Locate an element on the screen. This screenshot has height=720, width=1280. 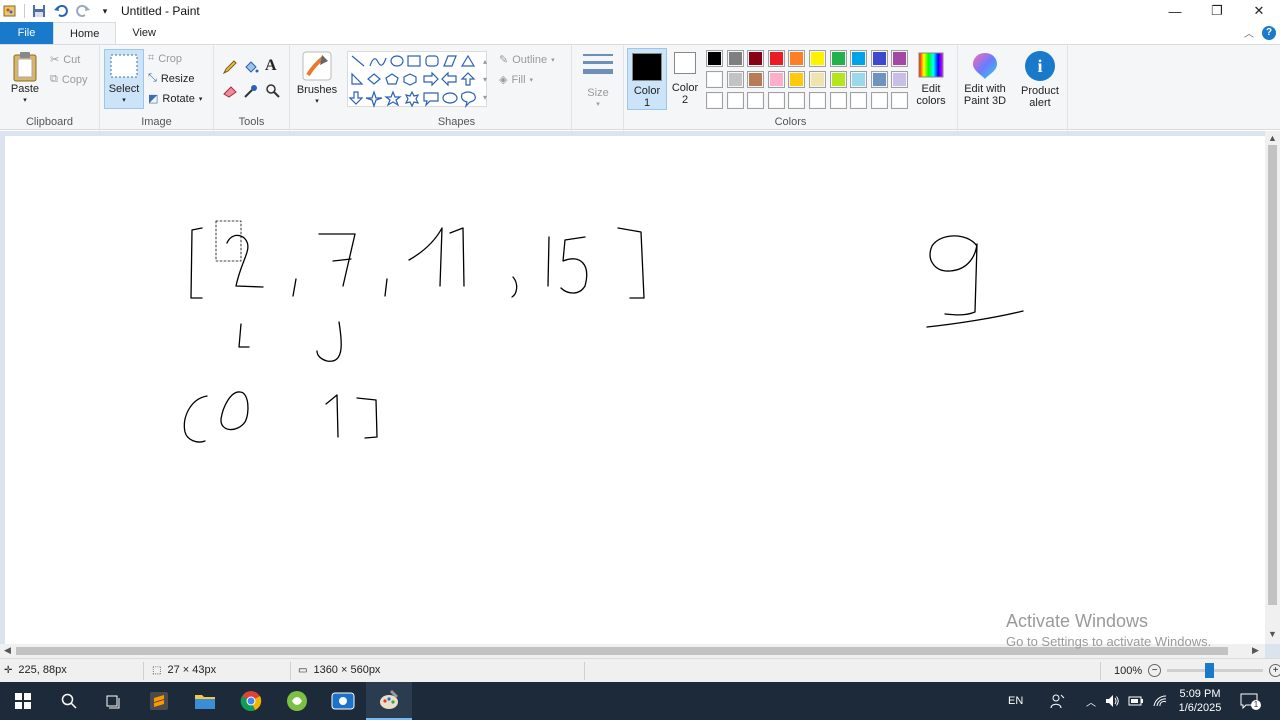
zoom-slider is located at coordinates (1215, 670).